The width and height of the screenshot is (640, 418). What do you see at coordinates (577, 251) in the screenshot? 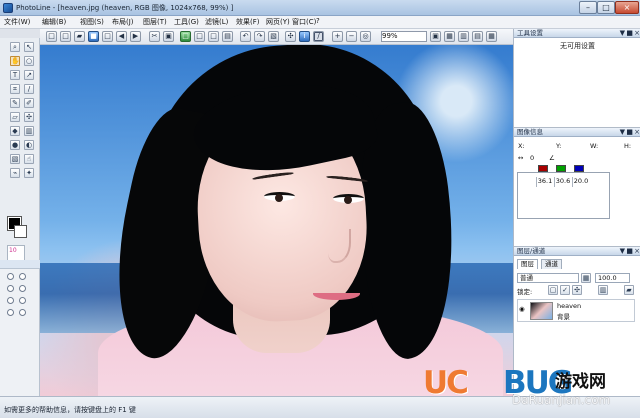
I see `layers-header: 图层/通道 ▼ ■ ×` at bounding box center [577, 251].